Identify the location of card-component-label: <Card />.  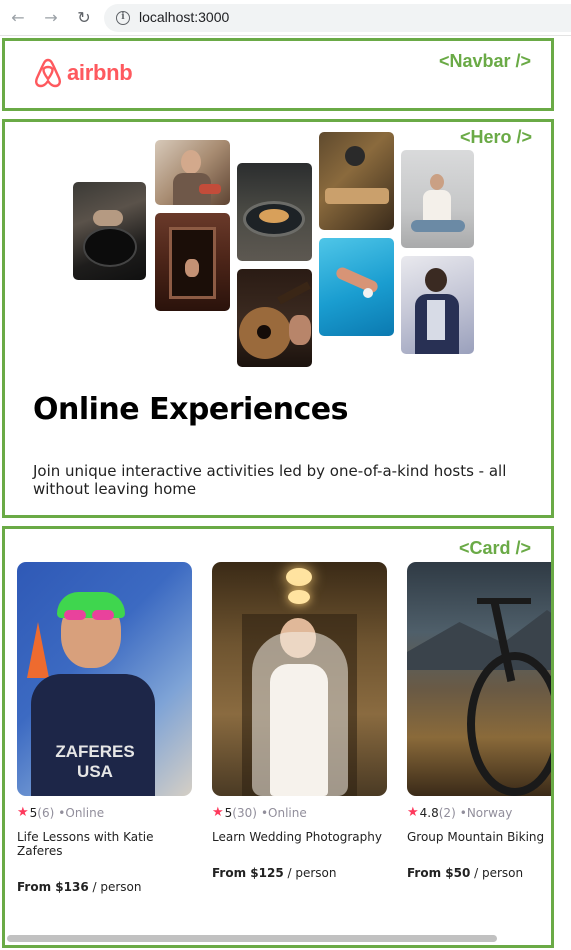
(494, 548).